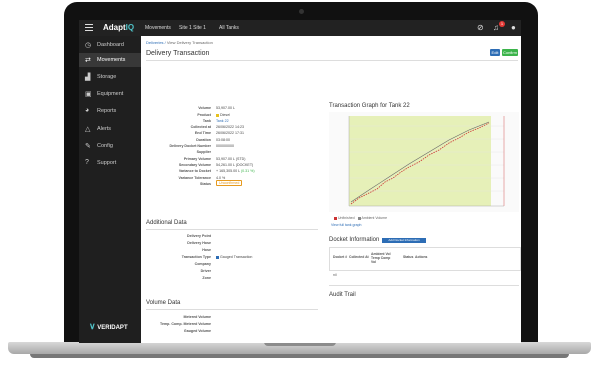 The image size is (599, 365). Describe the element at coordinates (202, 133) in the screenshot. I see `field-label: End Time` at that location.